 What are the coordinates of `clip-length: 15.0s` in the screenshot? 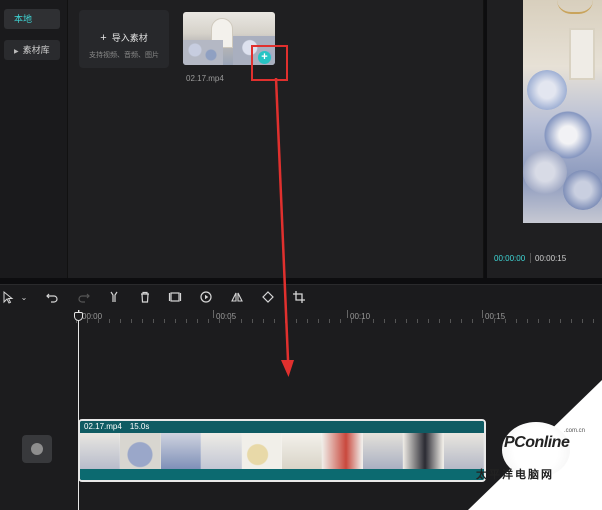 It's located at (139, 426).